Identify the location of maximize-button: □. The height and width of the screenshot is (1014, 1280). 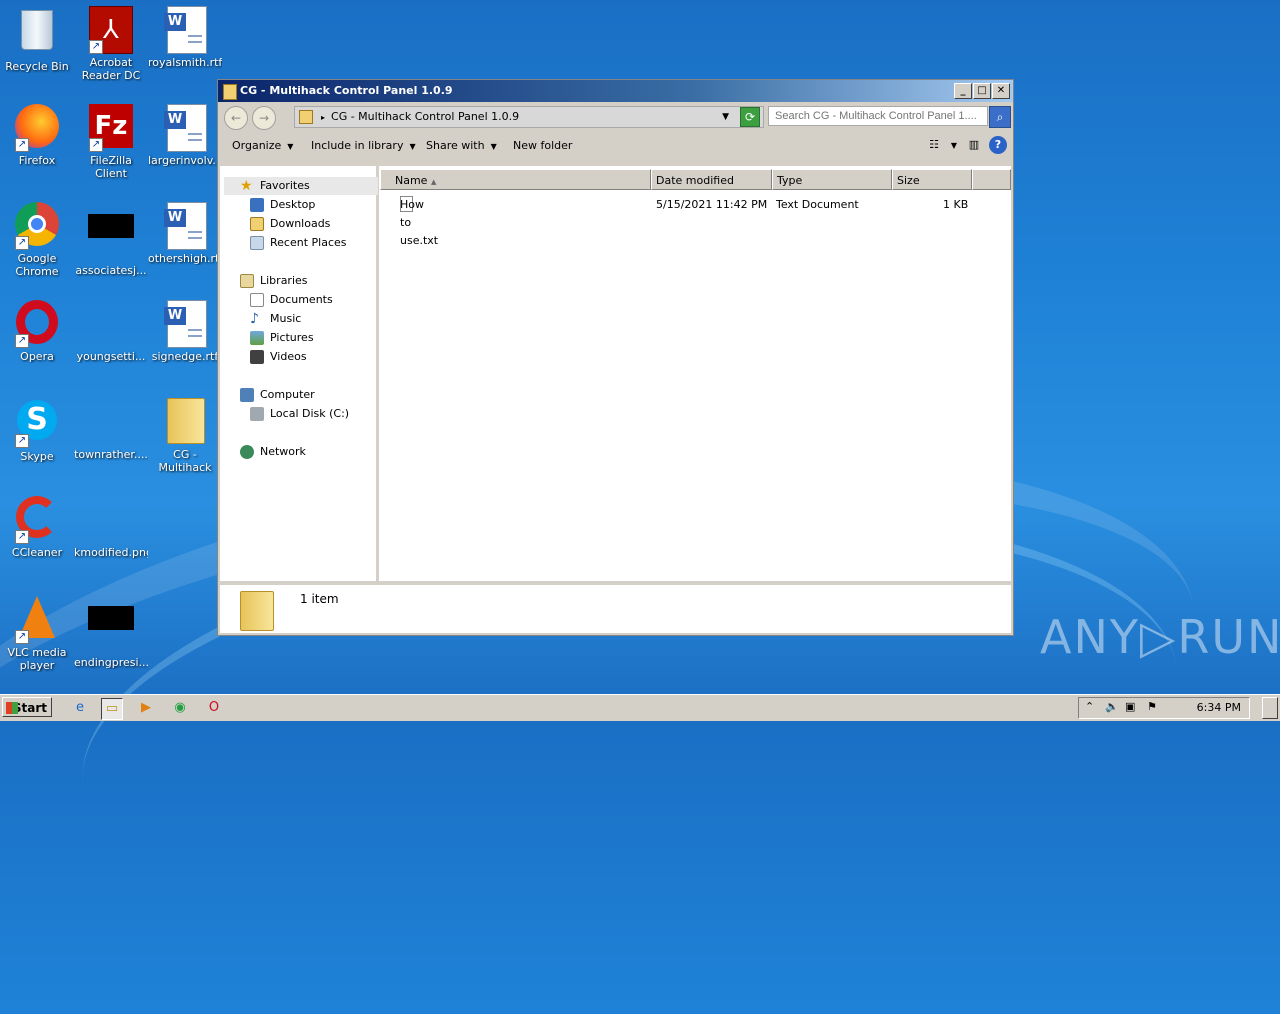
(982, 91).